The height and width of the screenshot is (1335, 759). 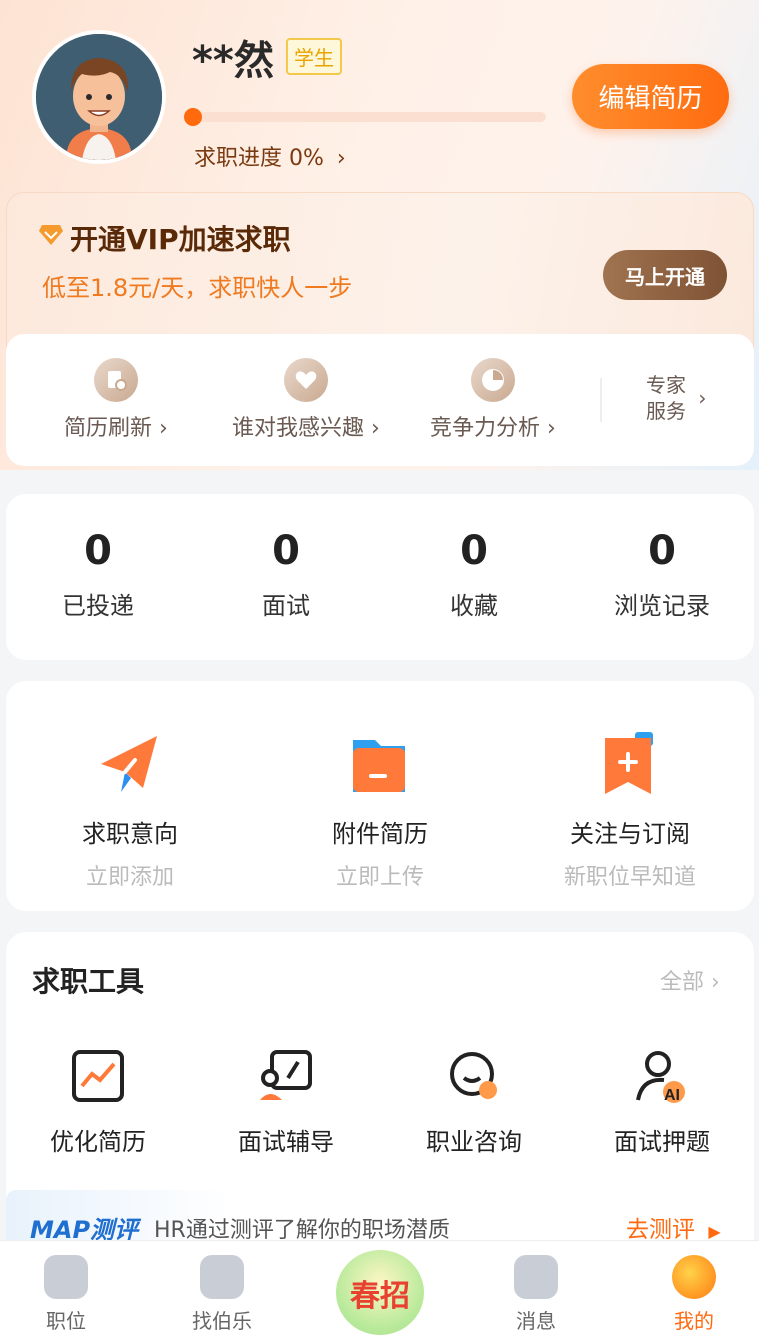 I want to click on open-vip-button: 马上开通, so click(x=665, y=275).